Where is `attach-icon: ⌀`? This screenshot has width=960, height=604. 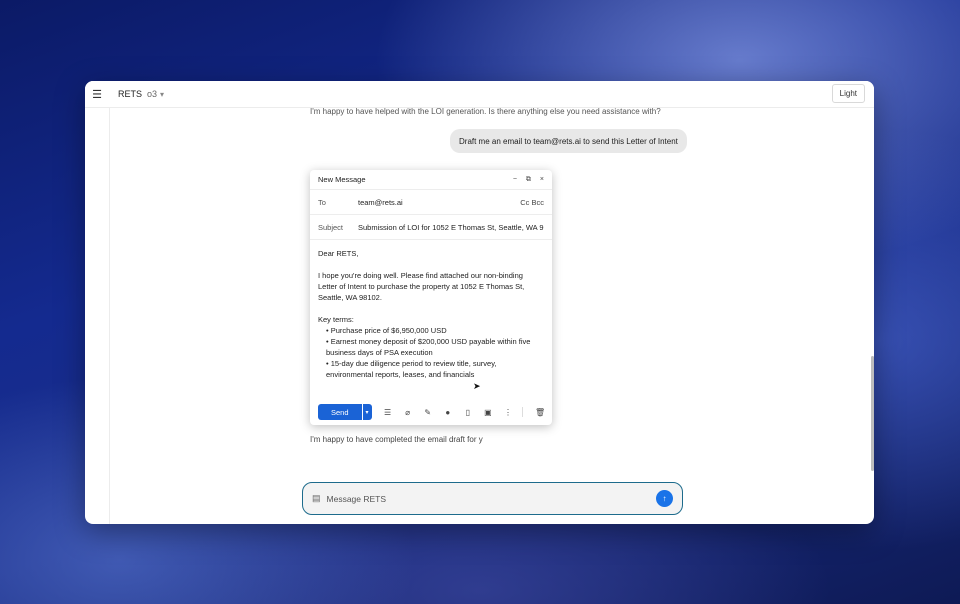 attach-icon: ⌀ is located at coordinates (408, 412).